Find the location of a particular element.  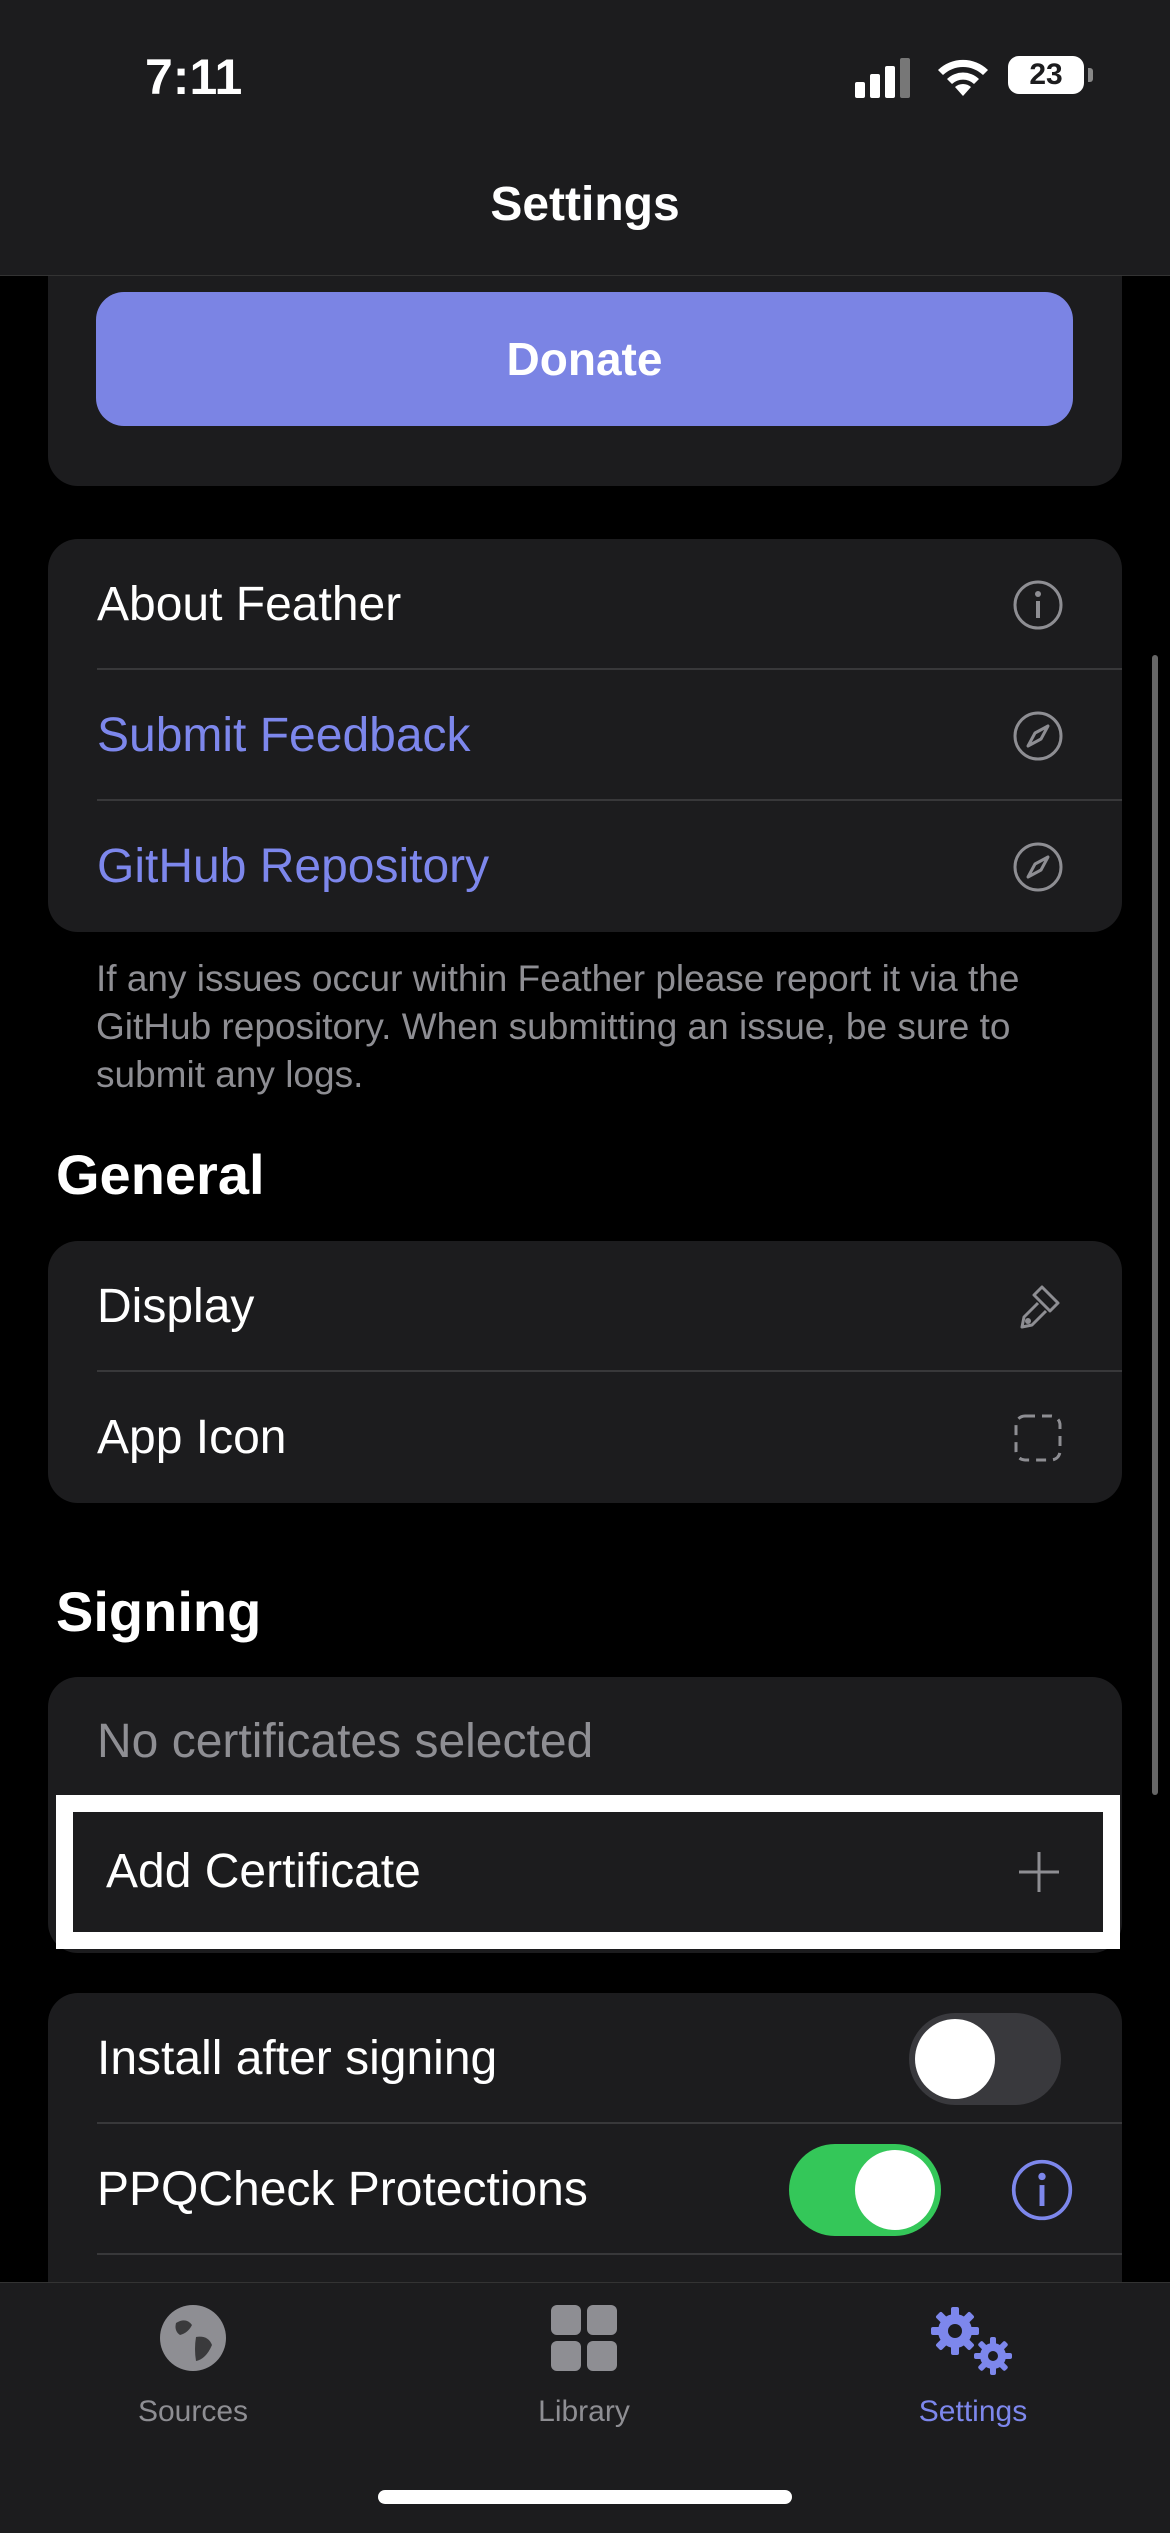

scrollbar is located at coordinates (1155, 1225).